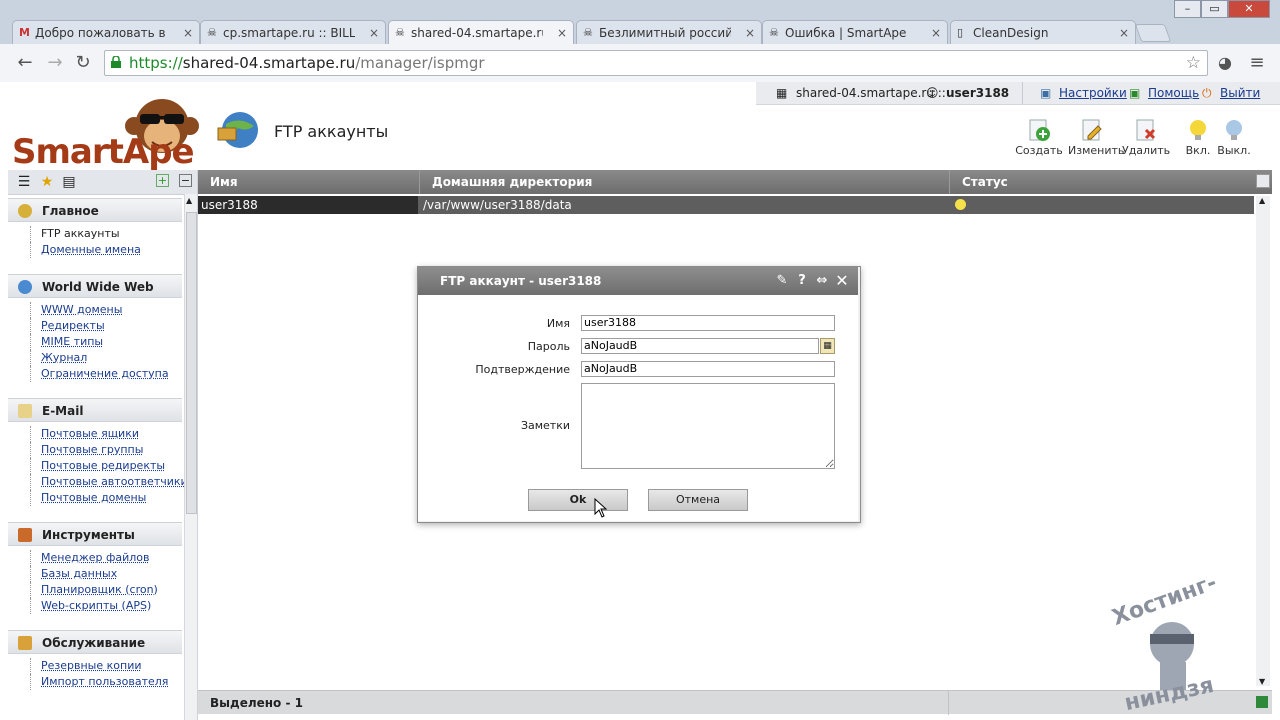 The height and width of the screenshot is (720, 1280). I want to click on settings-link: Настройки, so click(1093, 93).